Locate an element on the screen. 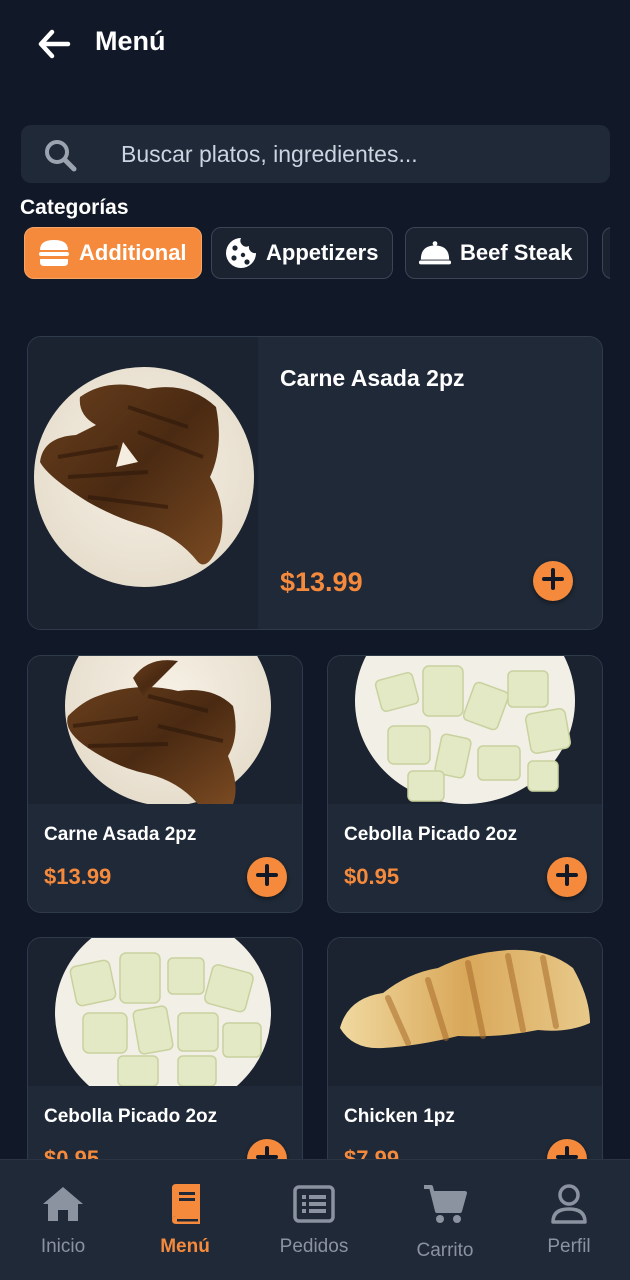 Image resolution: width=630 pixels, height=1280 pixels. category-chip-label: Appetizers is located at coordinates (322, 252).